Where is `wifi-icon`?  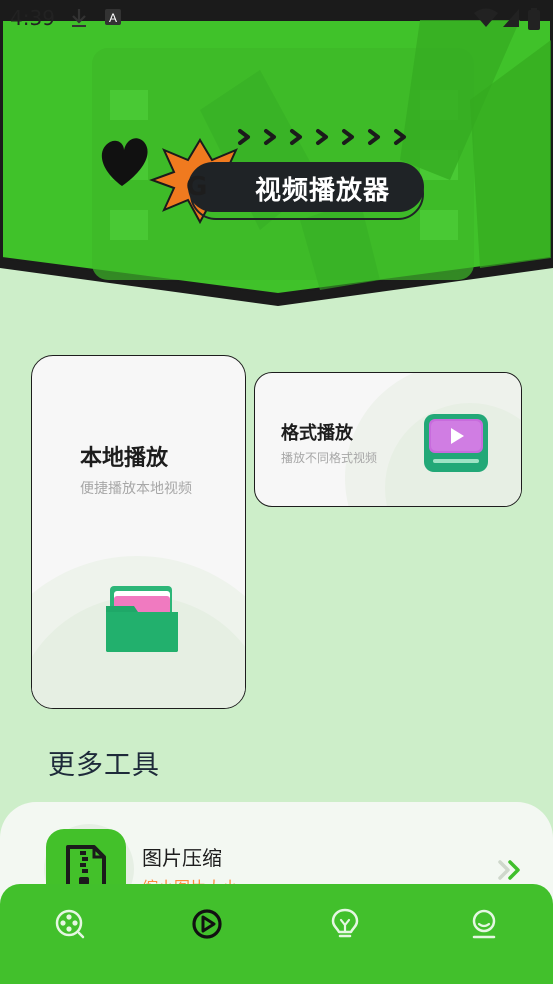 wifi-icon is located at coordinates (486, 20).